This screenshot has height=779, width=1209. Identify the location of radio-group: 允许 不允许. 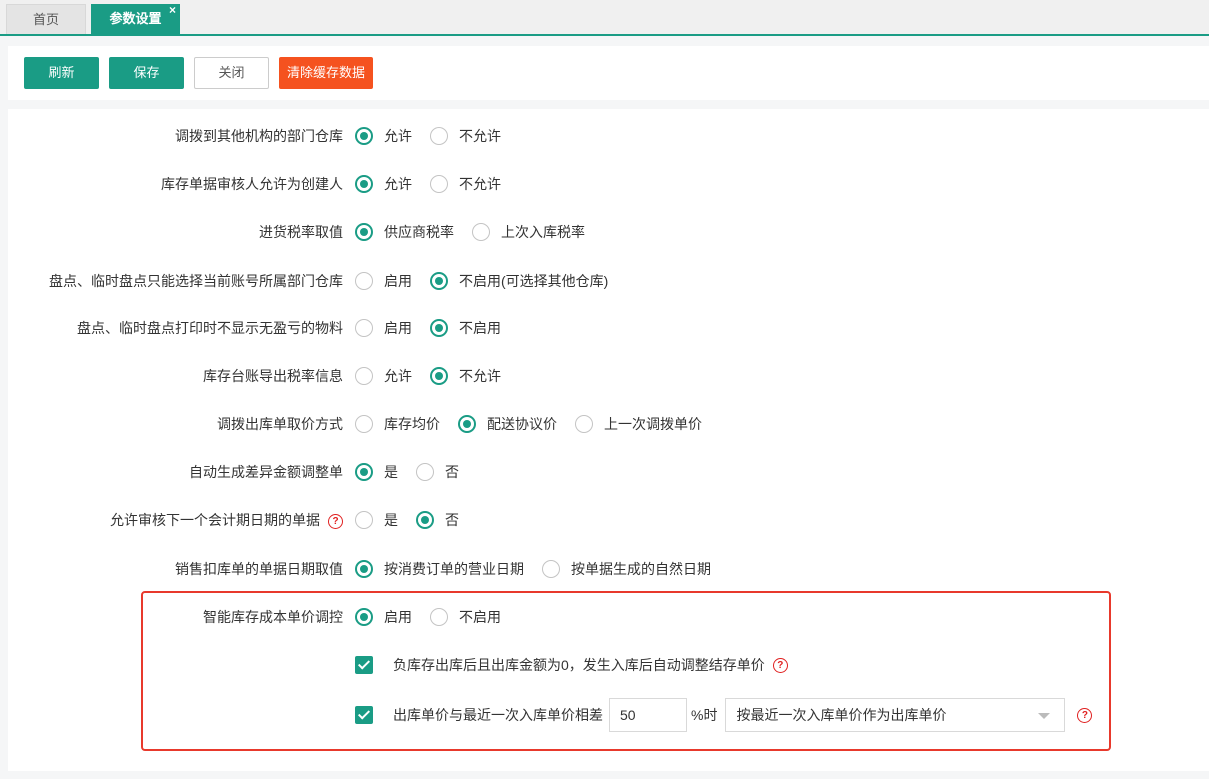
(437, 184).